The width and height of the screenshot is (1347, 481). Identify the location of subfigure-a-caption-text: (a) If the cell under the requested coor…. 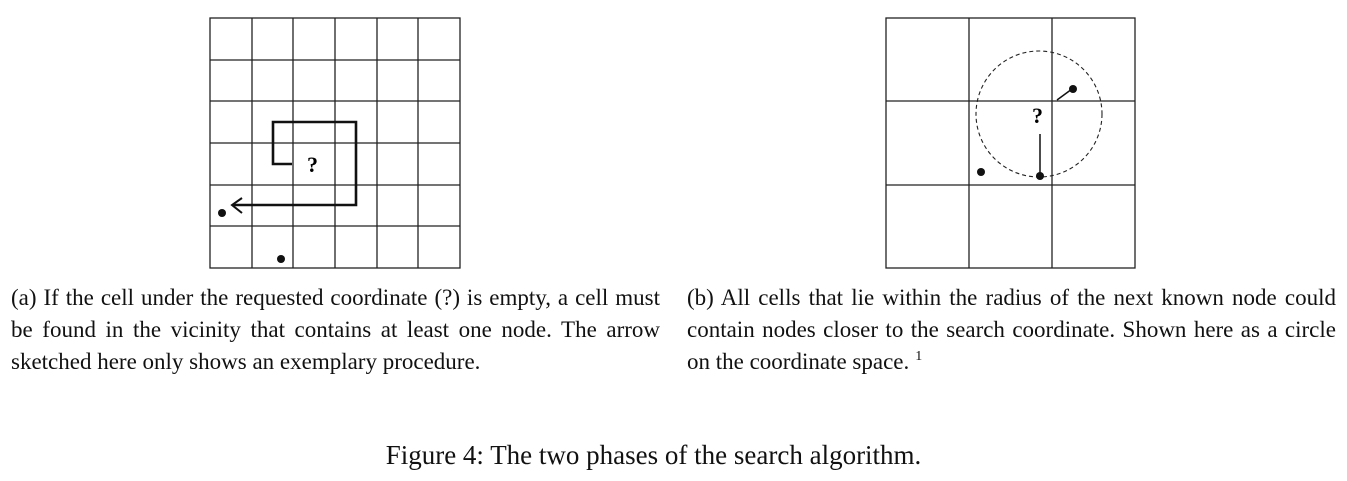
(335, 329).